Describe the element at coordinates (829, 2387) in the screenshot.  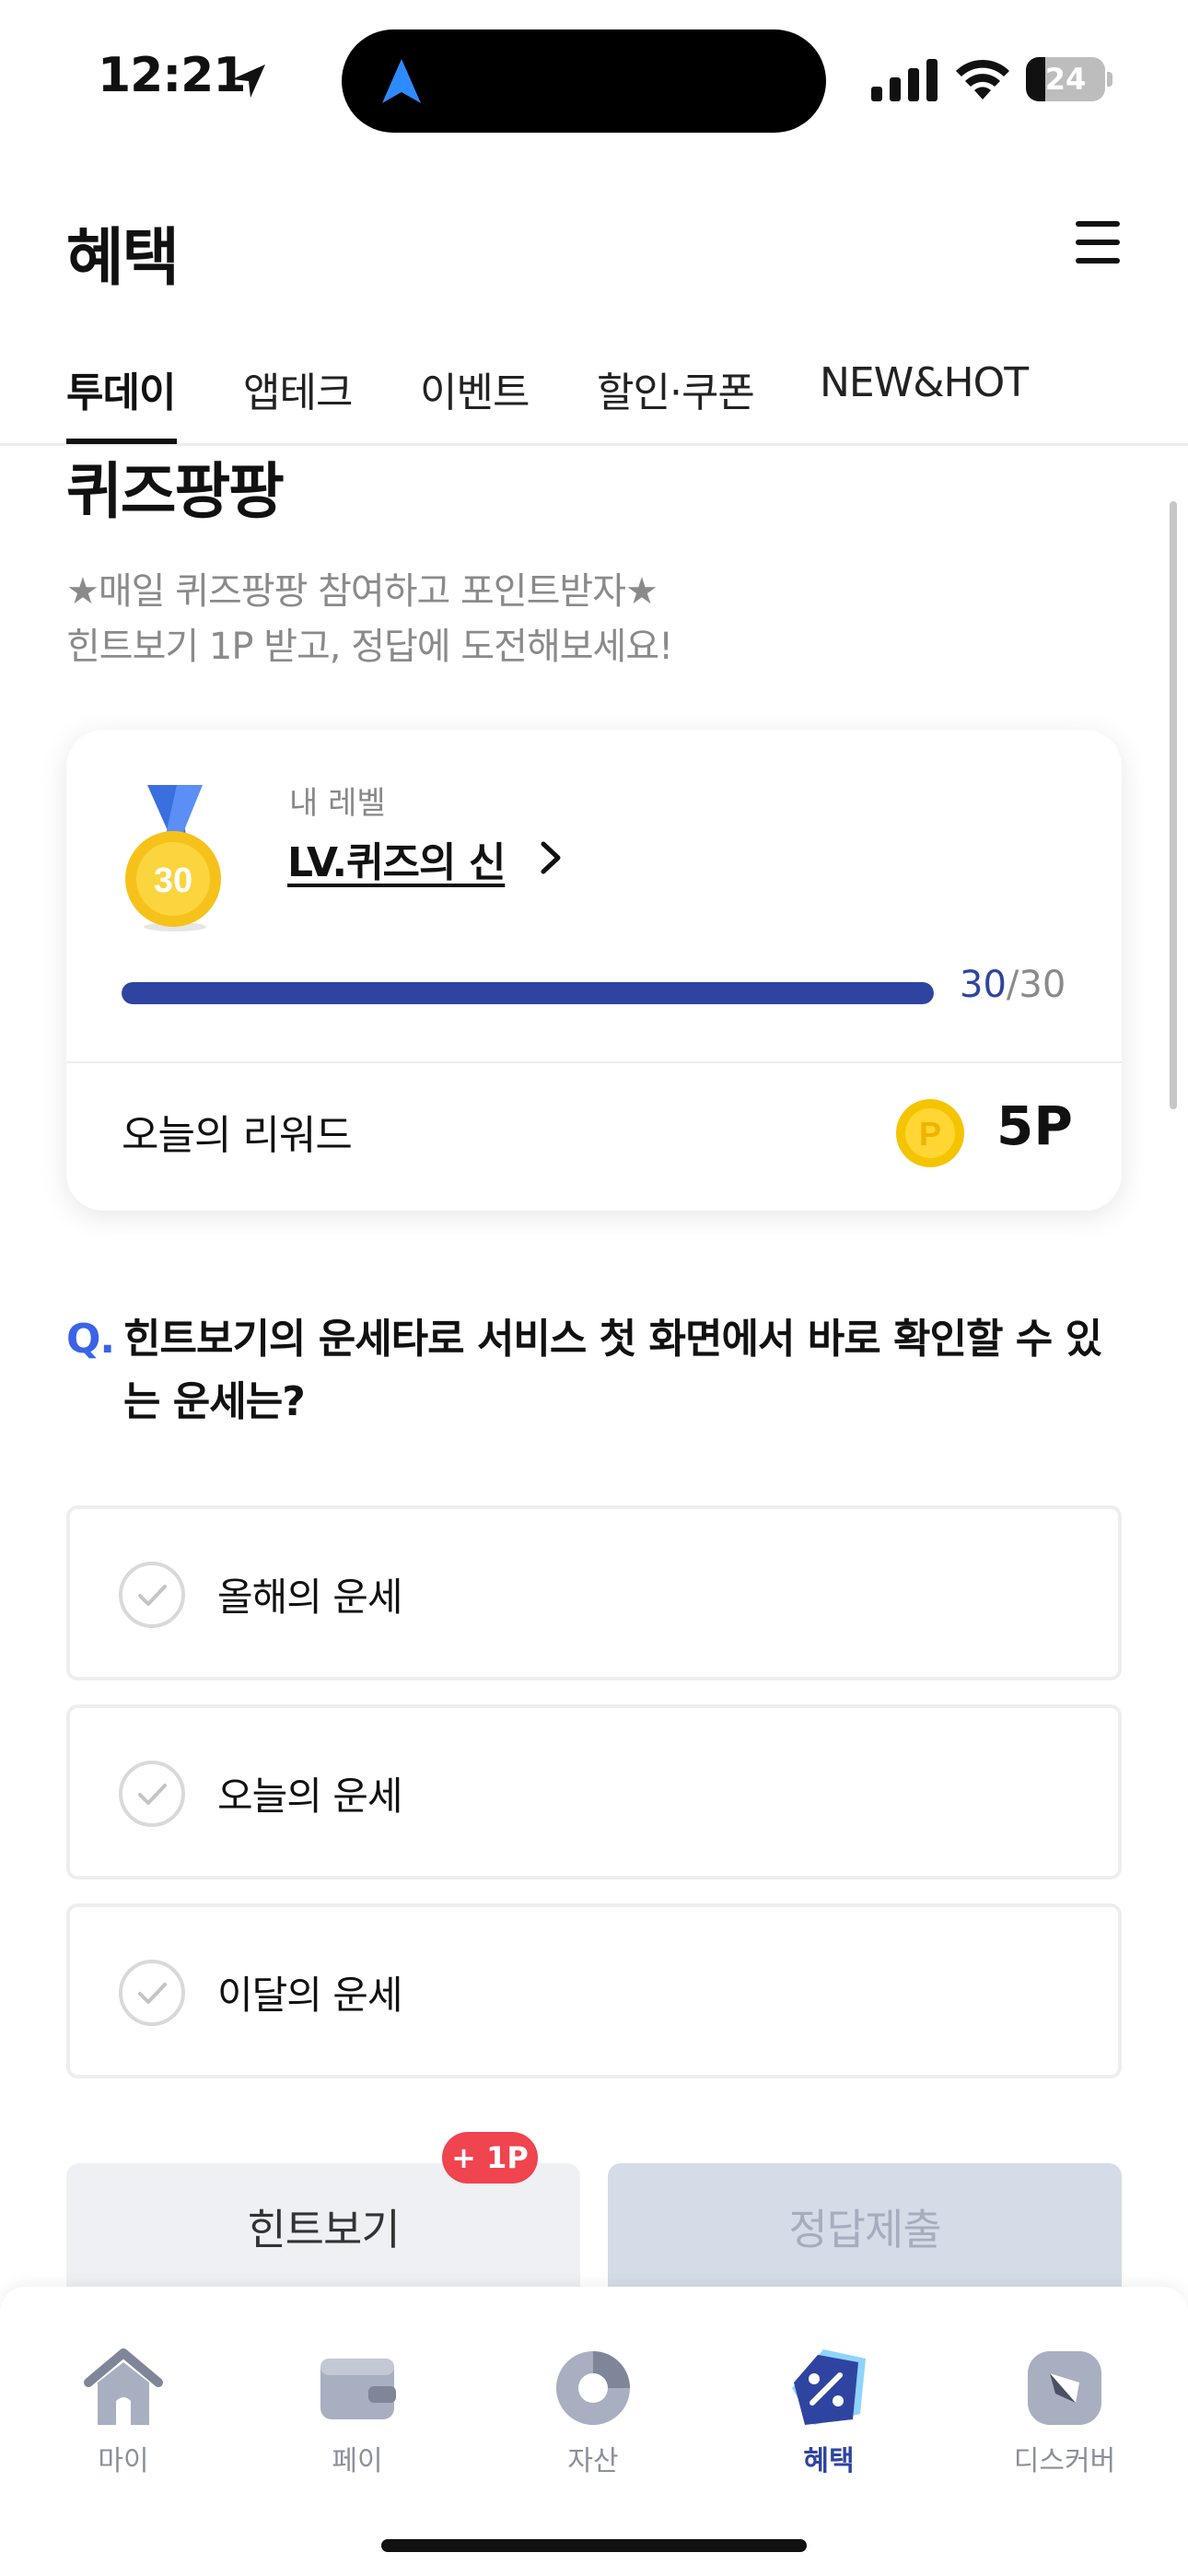
I see `benefit-tag-icon` at that location.